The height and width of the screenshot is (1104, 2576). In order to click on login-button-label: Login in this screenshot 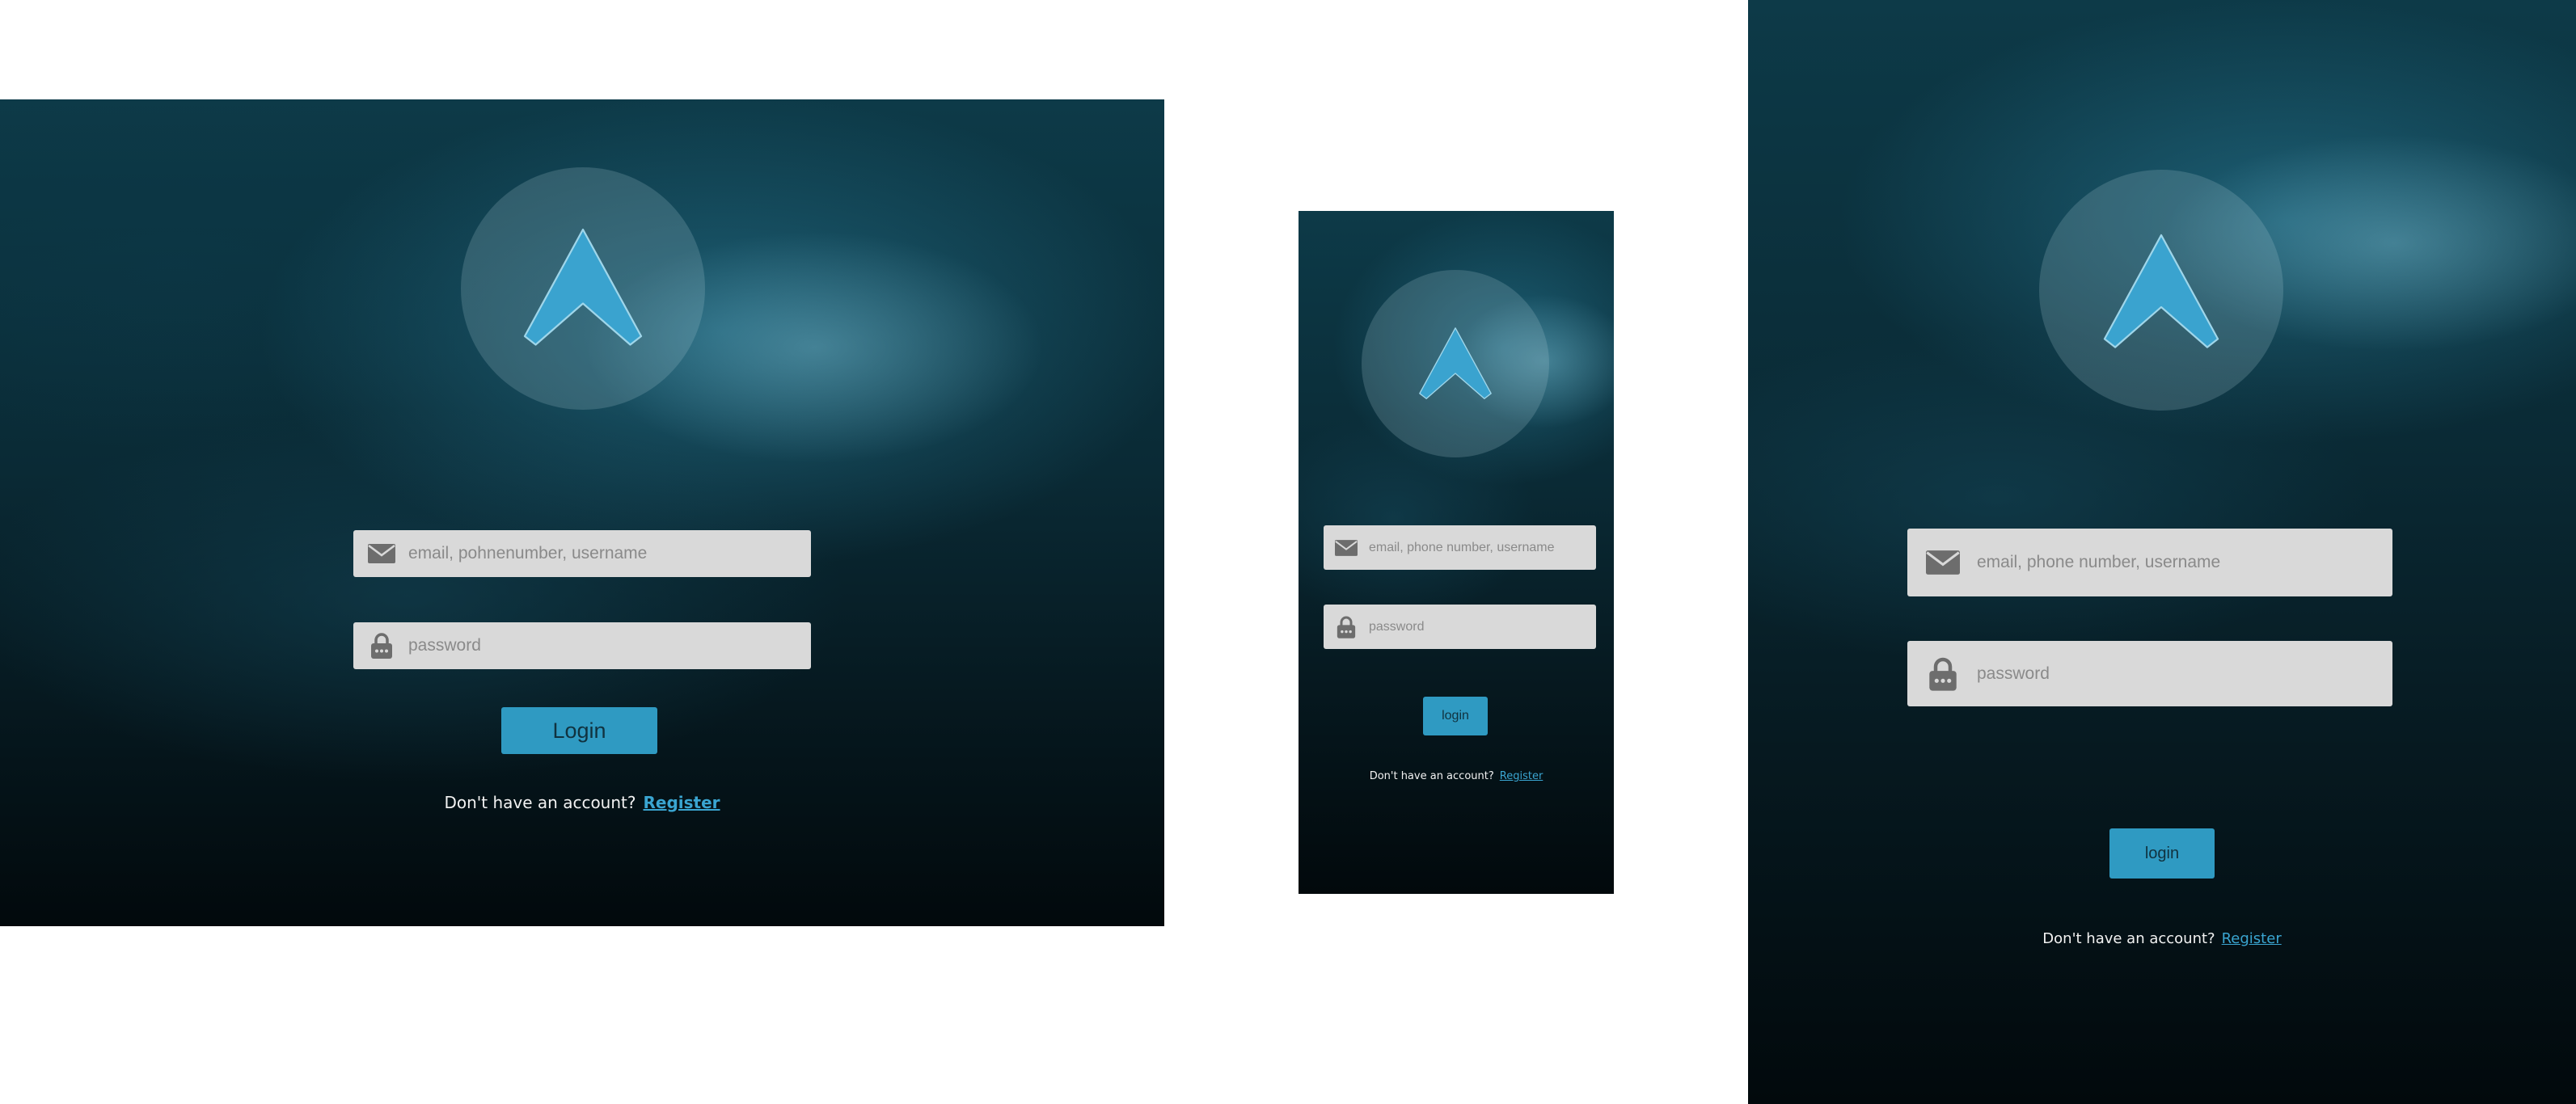, I will do `click(579, 730)`.